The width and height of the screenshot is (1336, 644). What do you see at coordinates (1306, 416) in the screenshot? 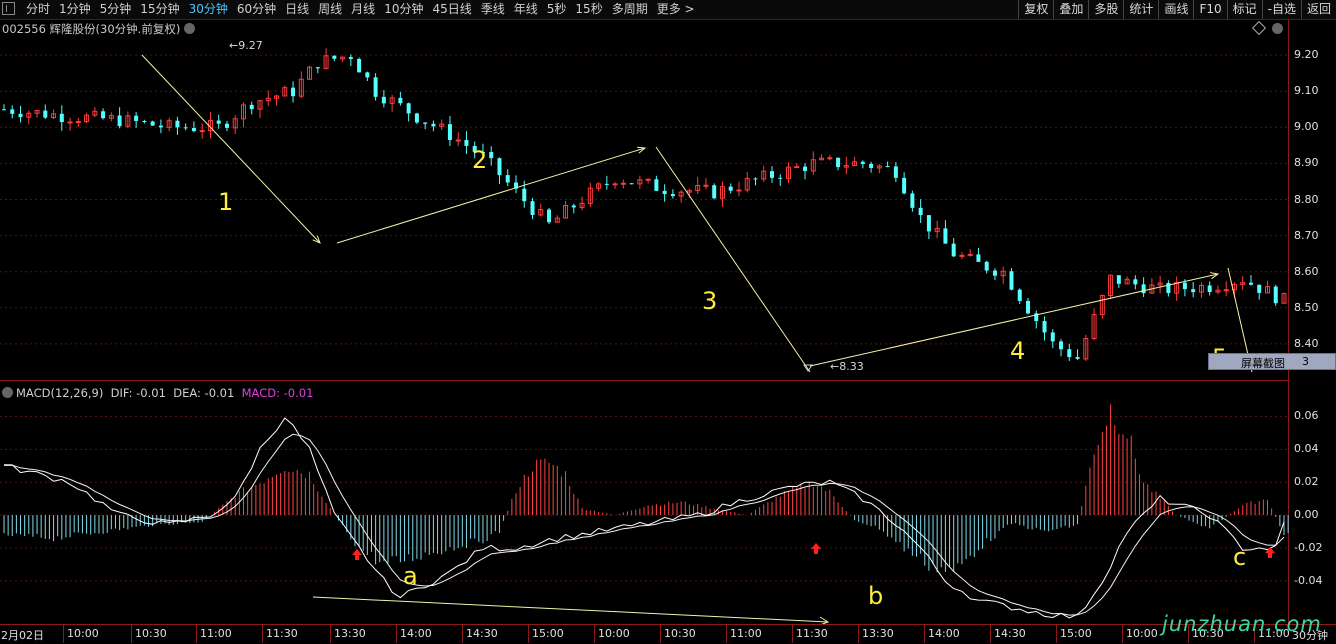
I see `macd-tick-0: 0.06` at bounding box center [1306, 416].